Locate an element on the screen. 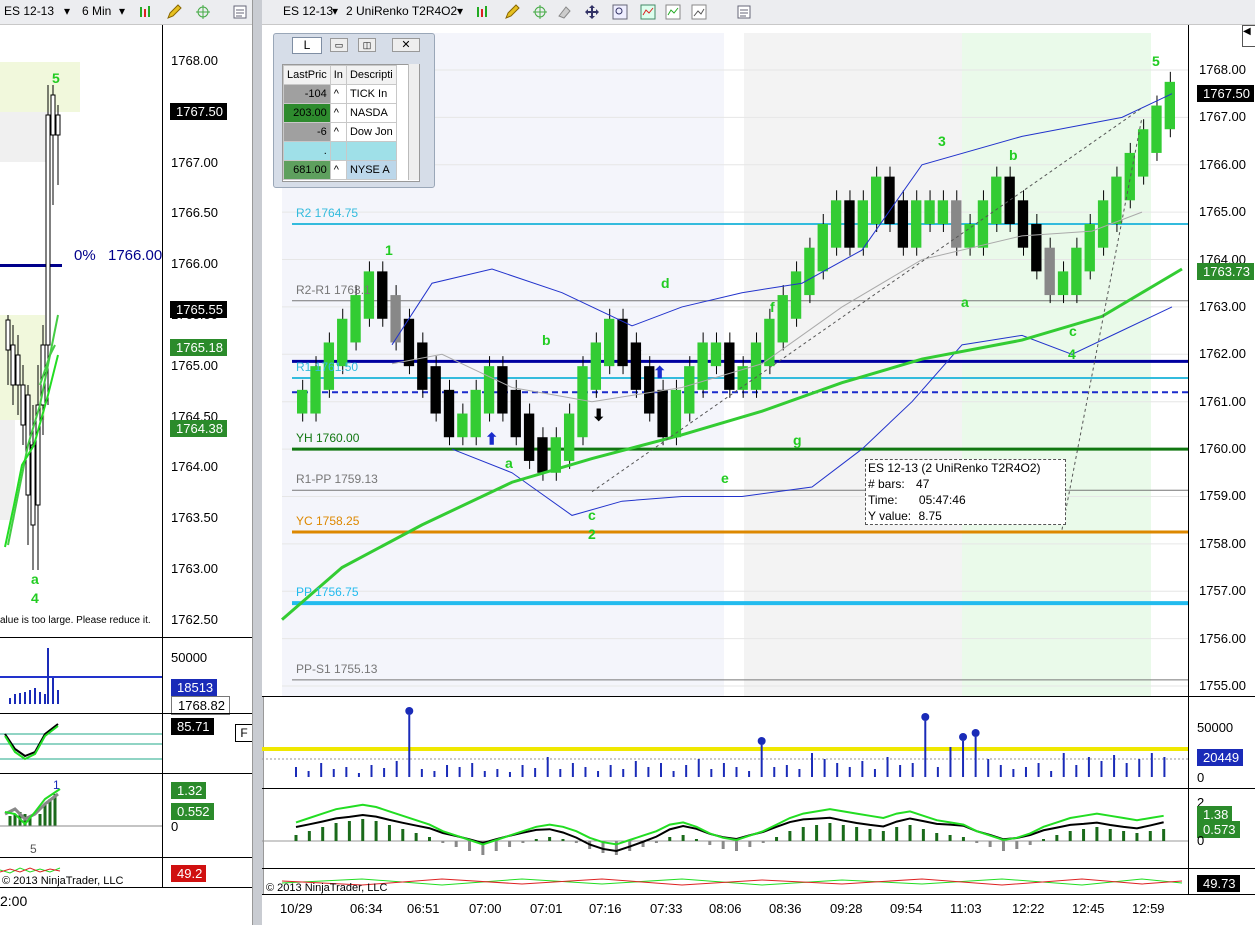  osc3-label: 49.2 is located at coordinates (189, 873).